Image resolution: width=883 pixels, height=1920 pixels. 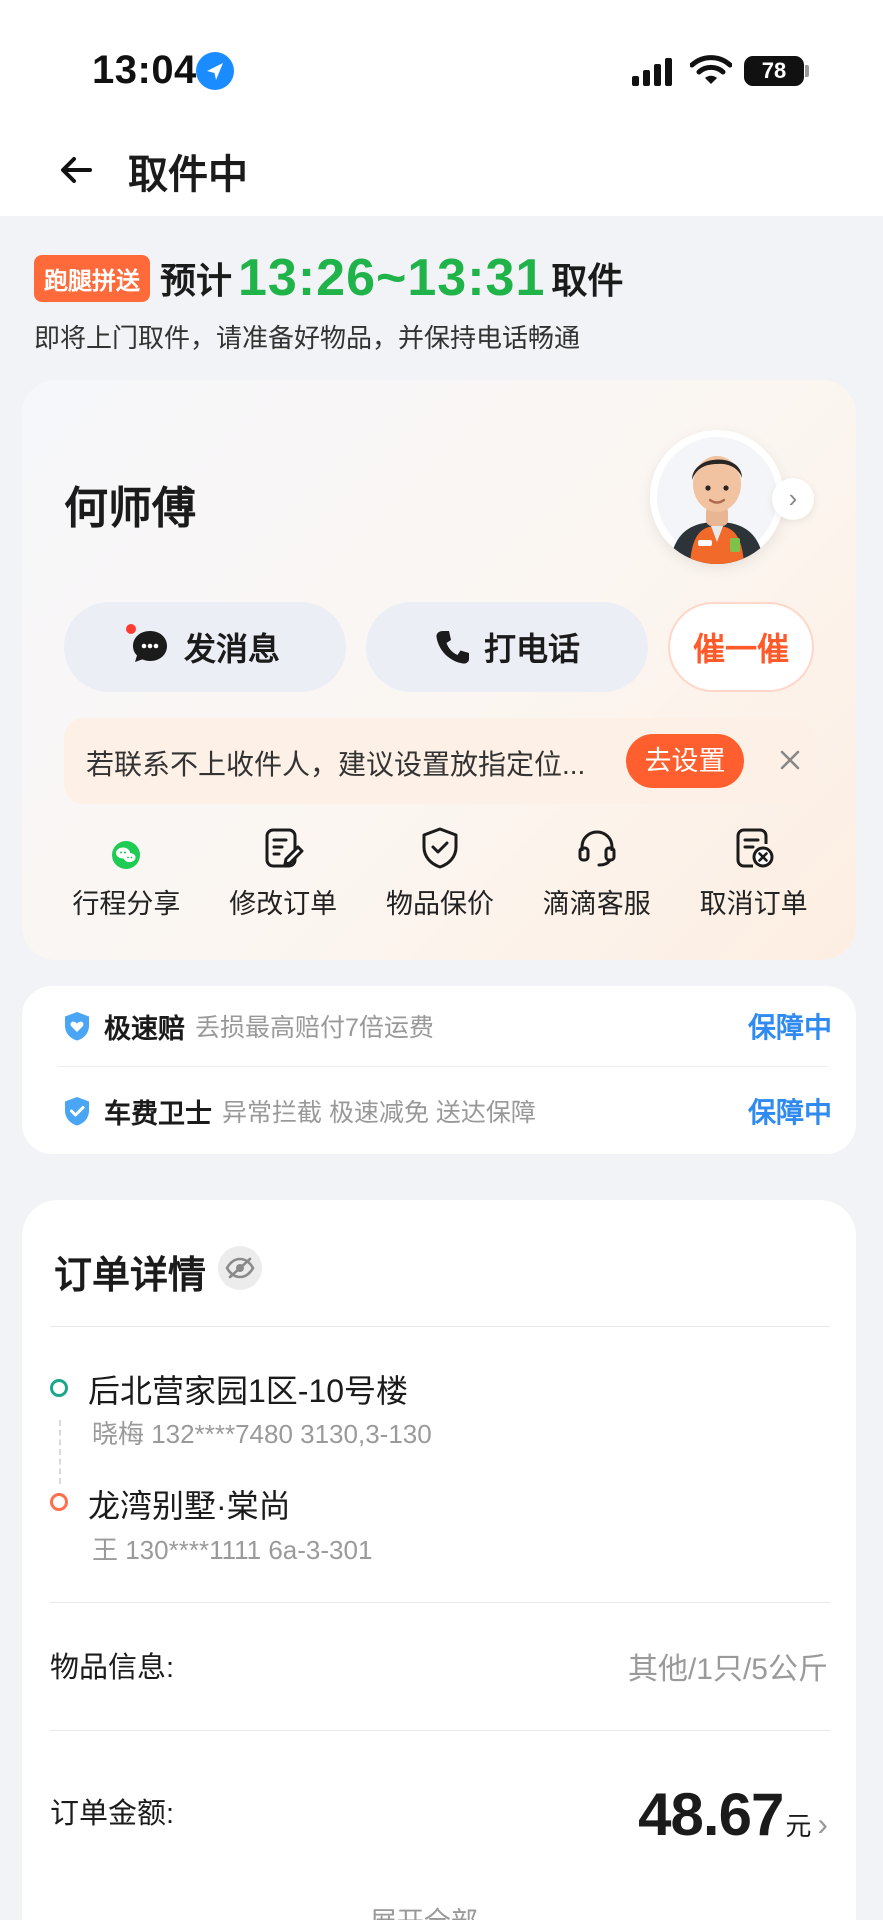 What do you see at coordinates (822, 1824) in the screenshot?
I see `chevron-right-icon: ›` at bounding box center [822, 1824].